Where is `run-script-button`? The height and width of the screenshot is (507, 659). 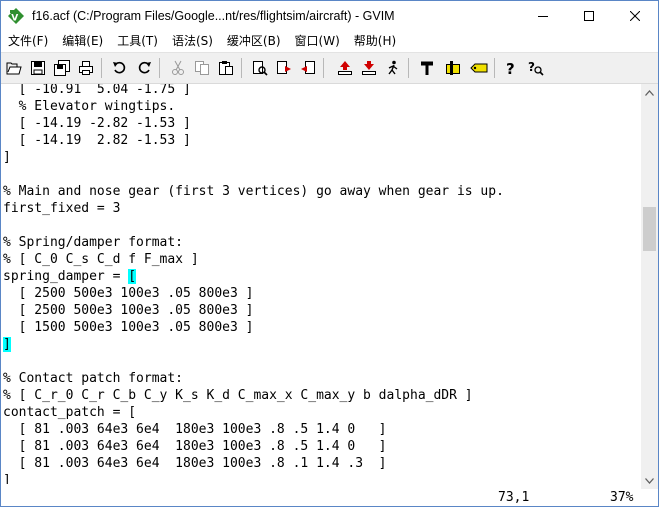 run-script-button is located at coordinates (393, 68).